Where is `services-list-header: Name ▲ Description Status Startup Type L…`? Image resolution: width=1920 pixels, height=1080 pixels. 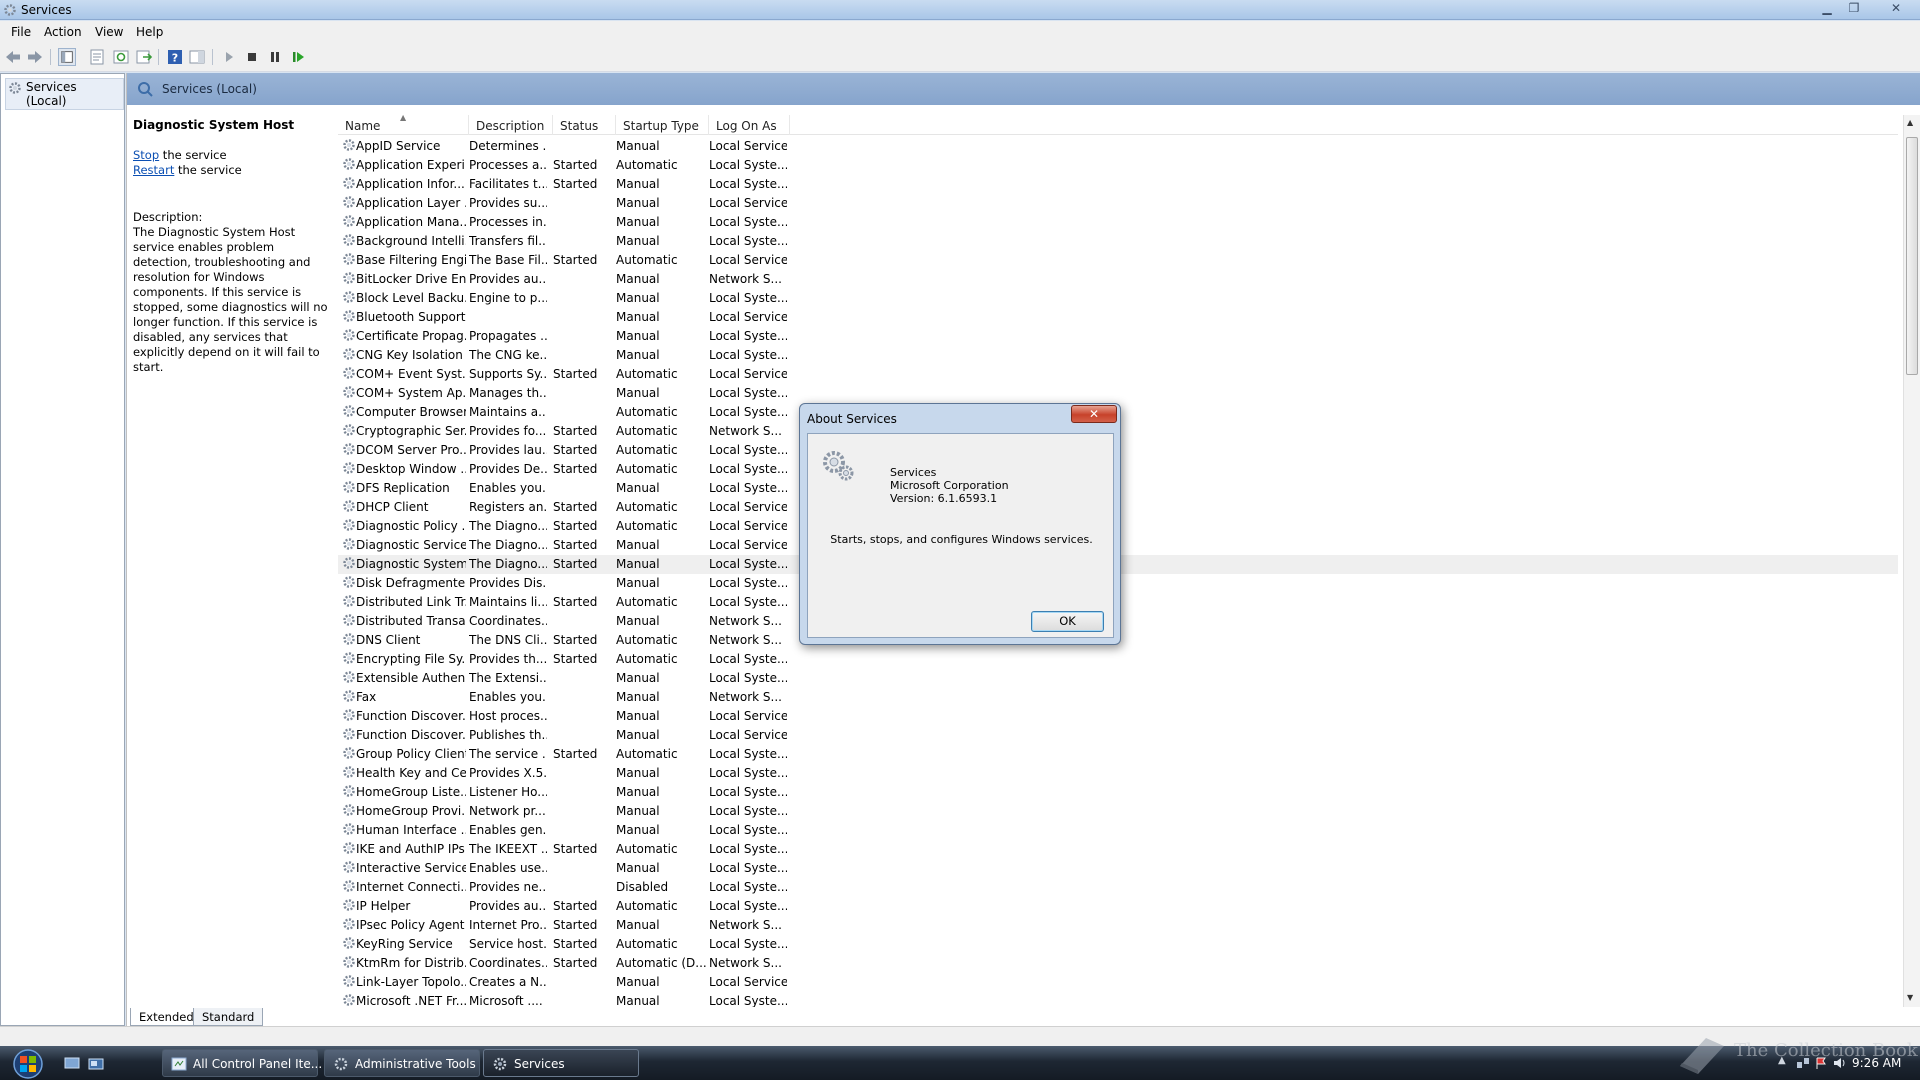
services-list-header: Name ▲ Description Status Startup Type L… is located at coordinates (1118, 124).